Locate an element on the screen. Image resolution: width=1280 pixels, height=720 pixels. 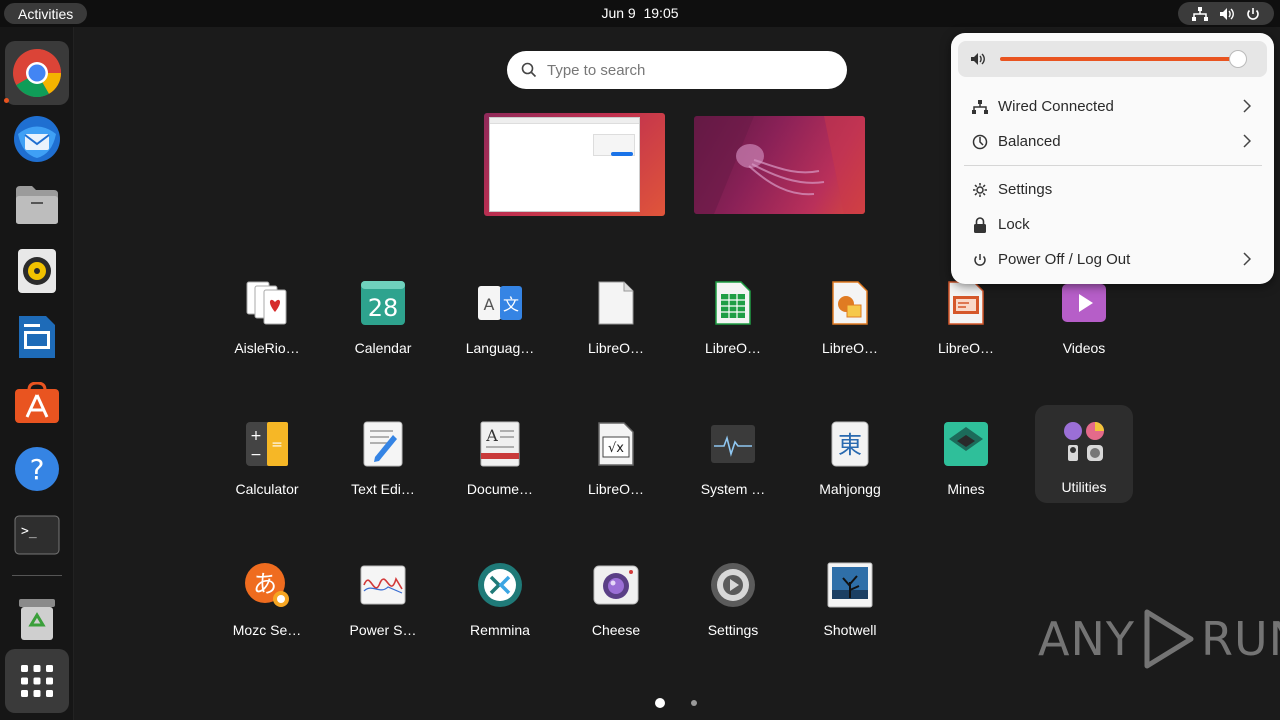
app-cheese: Cheese is located at coordinates (616, 597).